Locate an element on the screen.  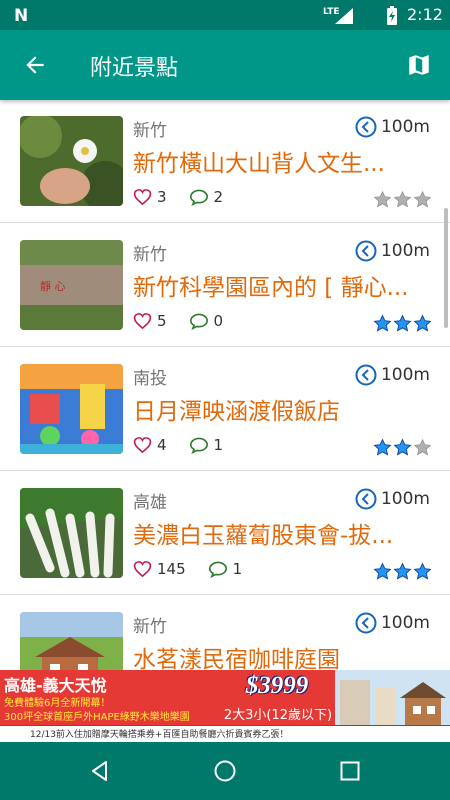
ad-image is located at coordinates (392, 698).